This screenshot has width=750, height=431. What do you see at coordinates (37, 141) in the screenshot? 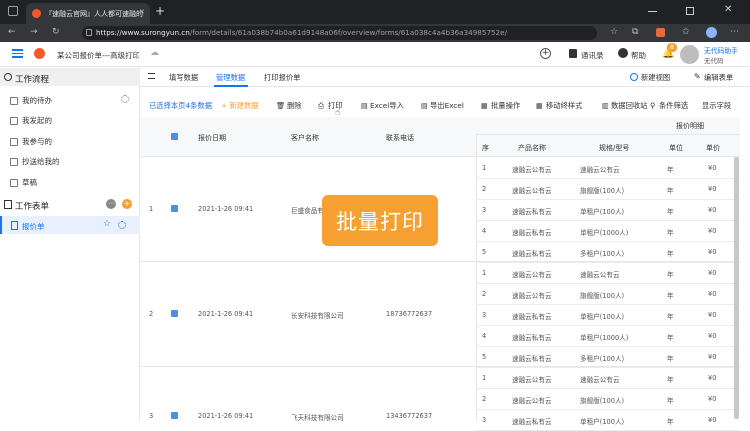
I see `sidebar-item-label: 我参与的` at bounding box center [37, 141].